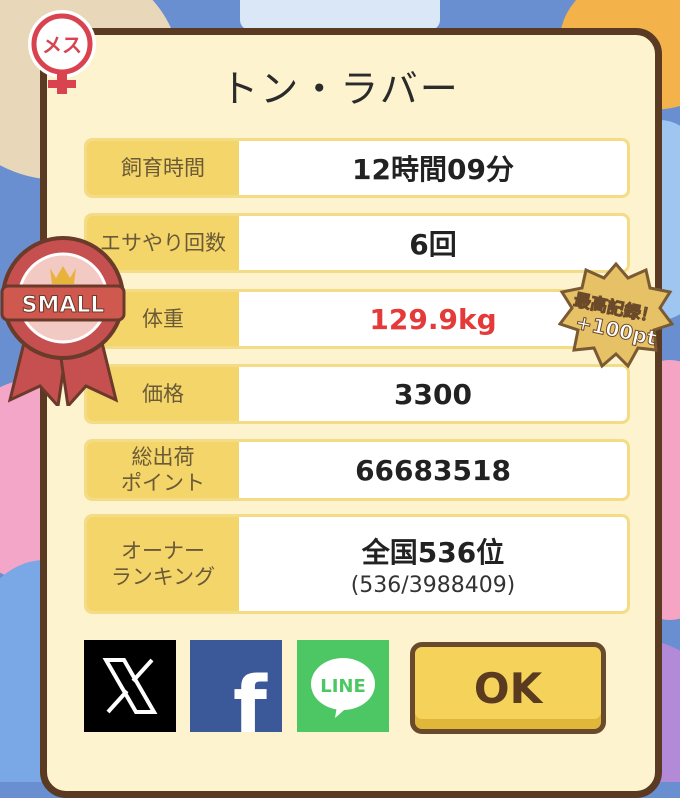 The height and width of the screenshot is (798, 680). What do you see at coordinates (433, 585) in the screenshot?
I see `ranking-sub: (536/3988409)` at bounding box center [433, 585].